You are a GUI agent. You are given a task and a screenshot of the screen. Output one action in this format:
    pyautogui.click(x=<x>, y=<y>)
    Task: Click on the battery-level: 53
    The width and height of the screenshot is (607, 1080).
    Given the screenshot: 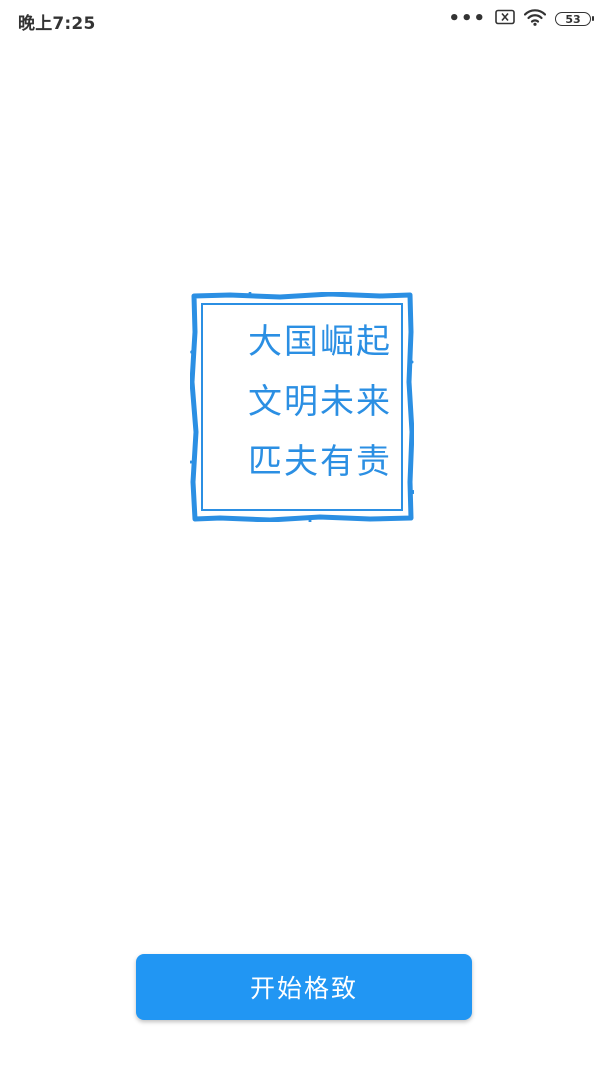 What is the action you would take?
    pyautogui.click(x=573, y=19)
    